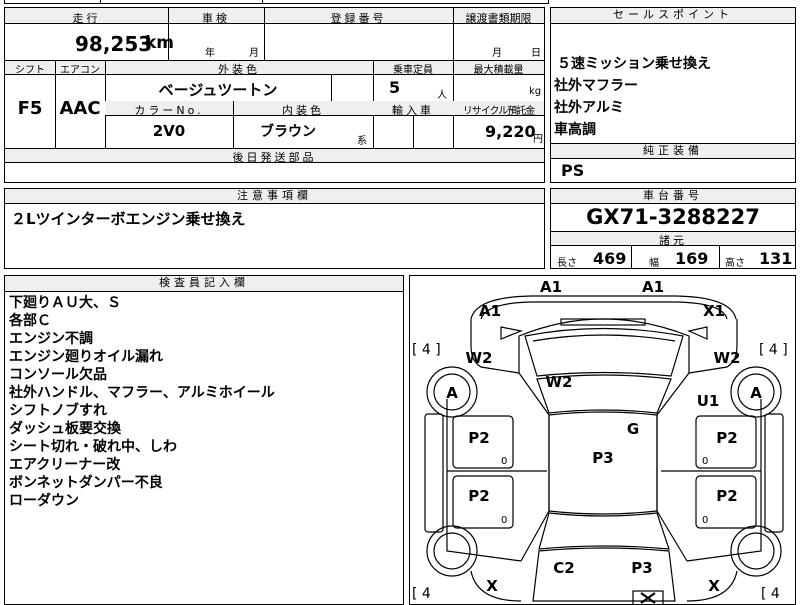 This screenshot has height=605, width=800. What do you see at coordinates (575, 130) in the screenshot?
I see `sales-point-item: 車高調` at bounding box center [575, 130].